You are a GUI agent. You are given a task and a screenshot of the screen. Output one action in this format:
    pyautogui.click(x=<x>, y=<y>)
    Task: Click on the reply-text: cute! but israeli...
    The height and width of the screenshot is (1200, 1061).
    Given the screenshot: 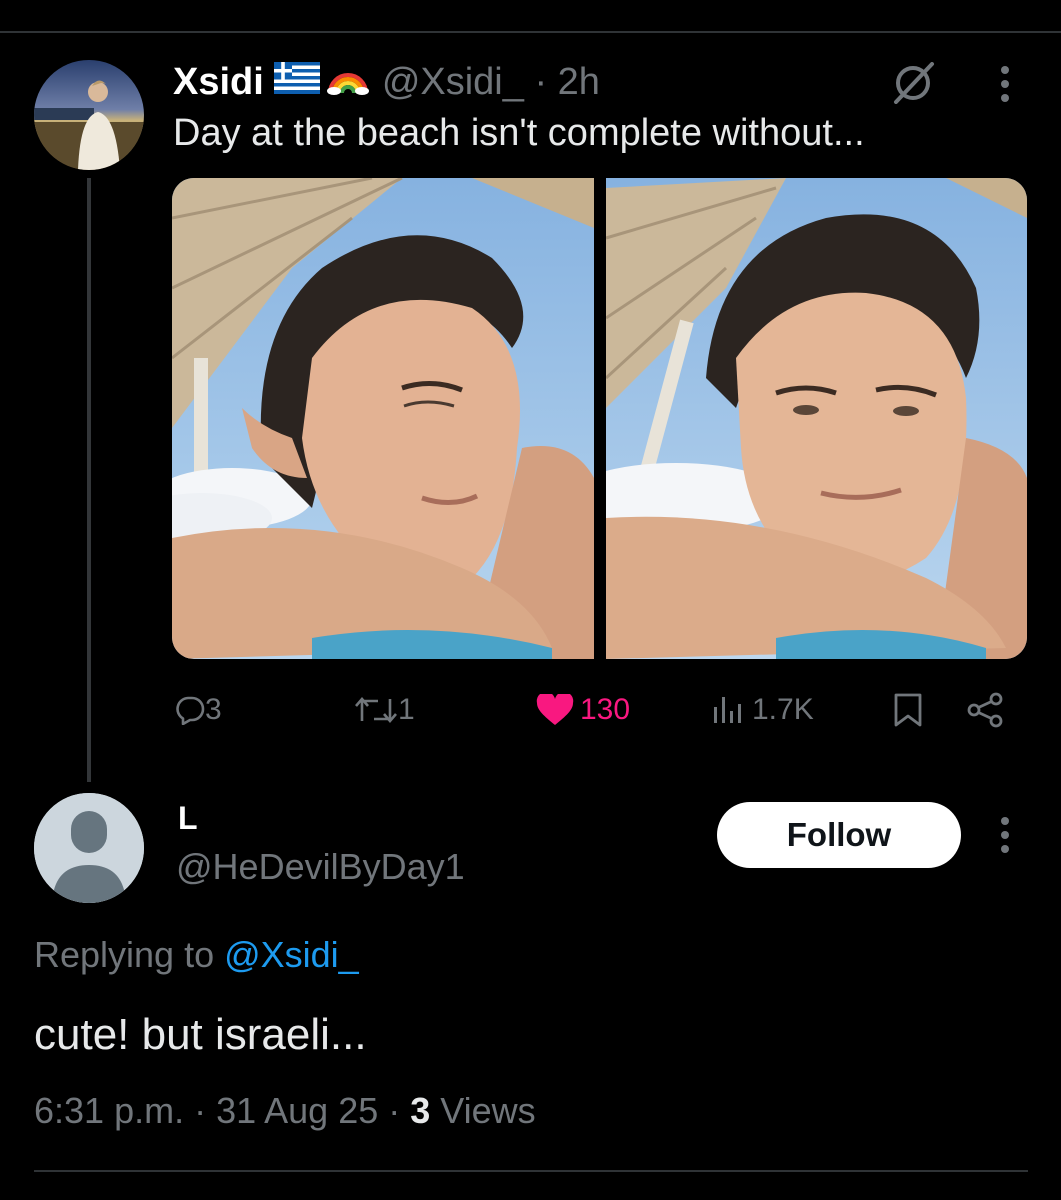 What is the action you would take?
    pyautogui.click(x=200, y=1034)
    